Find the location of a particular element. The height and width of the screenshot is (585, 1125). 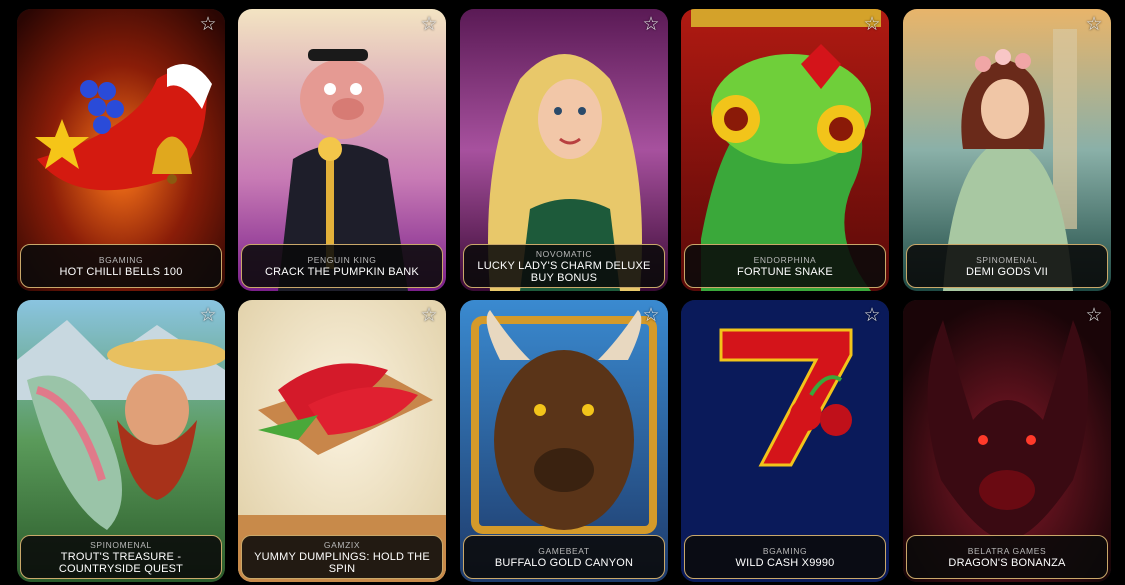

game-title: HOT CHILLI BELLS 100 is located at coordinates (121, 271).